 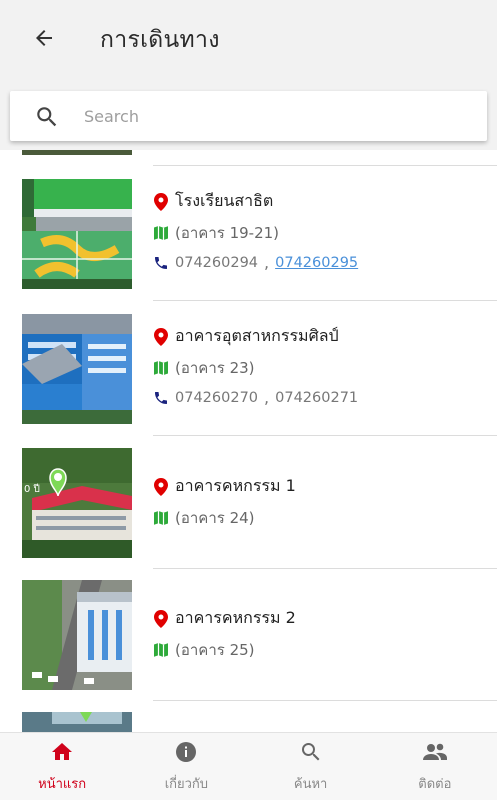 I want to click on nav-about: เกี่ยวกับ, so click(x=186, y=766).